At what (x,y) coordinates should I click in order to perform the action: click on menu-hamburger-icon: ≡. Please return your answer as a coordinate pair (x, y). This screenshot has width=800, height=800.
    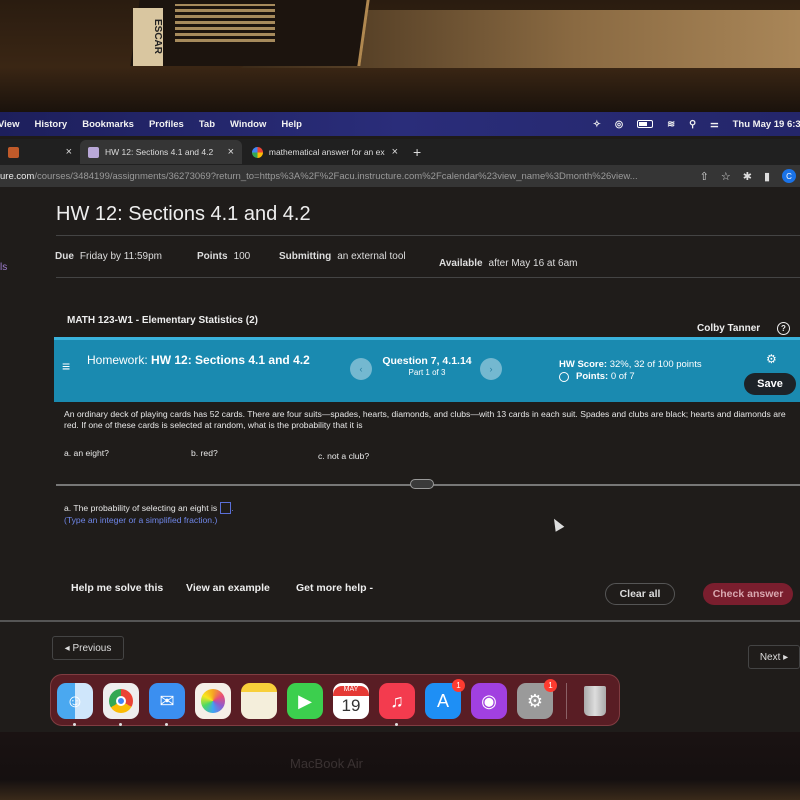
    Looking at the image, I should click on (66, 366).